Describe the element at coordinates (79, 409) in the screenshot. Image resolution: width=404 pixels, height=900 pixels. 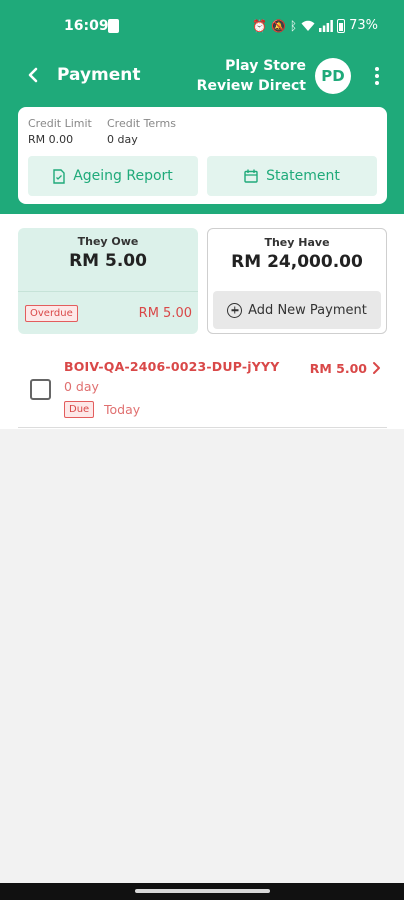
I see `due-badge: Due` at that location.